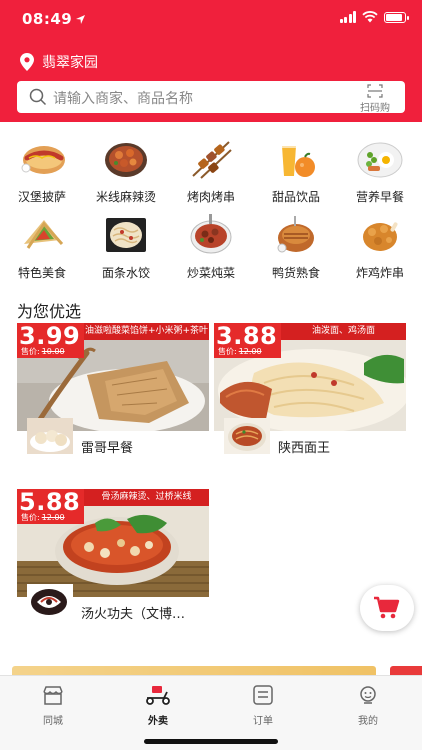 This screenshot has height=750, width=422. Describe the element at coordinates (43, 351) in the screenshot. I see `original-price: 售价: 10.00` at that location.